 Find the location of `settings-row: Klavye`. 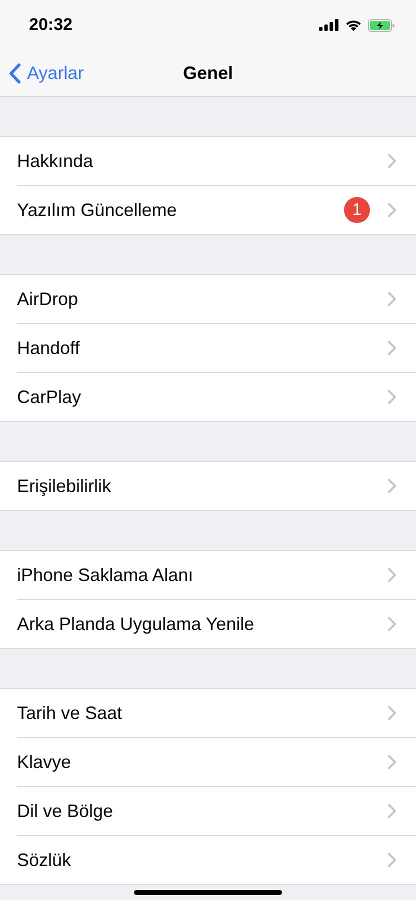

settings-row: Klavye is located at coordinates (216, 762).